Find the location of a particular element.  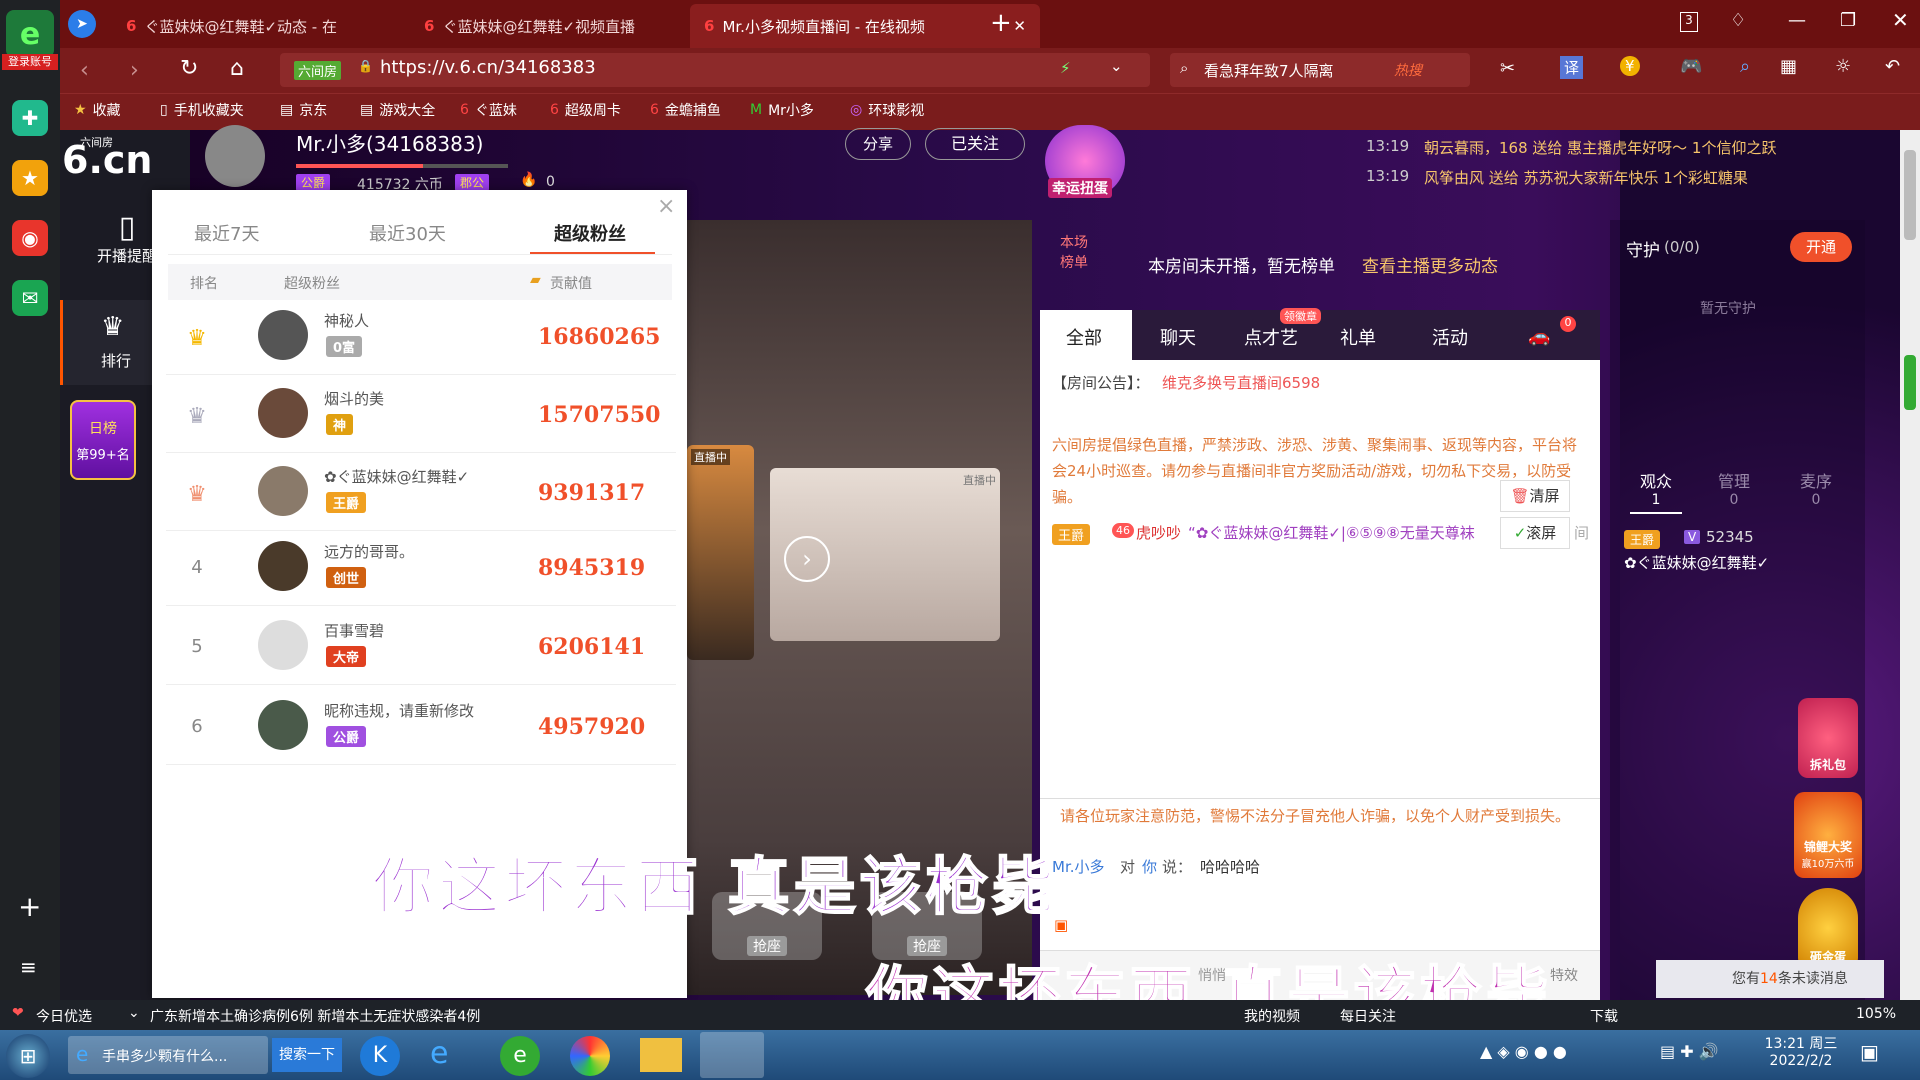

fav-item-lanmei: 6 ぐ蓝妹 is located at coordinates (488, 110).